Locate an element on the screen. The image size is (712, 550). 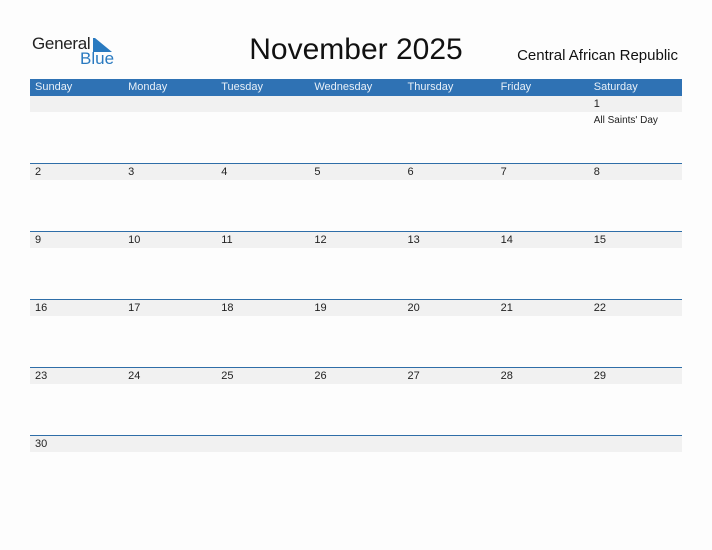
day-number: 14 is located at coordinates (506, 240).